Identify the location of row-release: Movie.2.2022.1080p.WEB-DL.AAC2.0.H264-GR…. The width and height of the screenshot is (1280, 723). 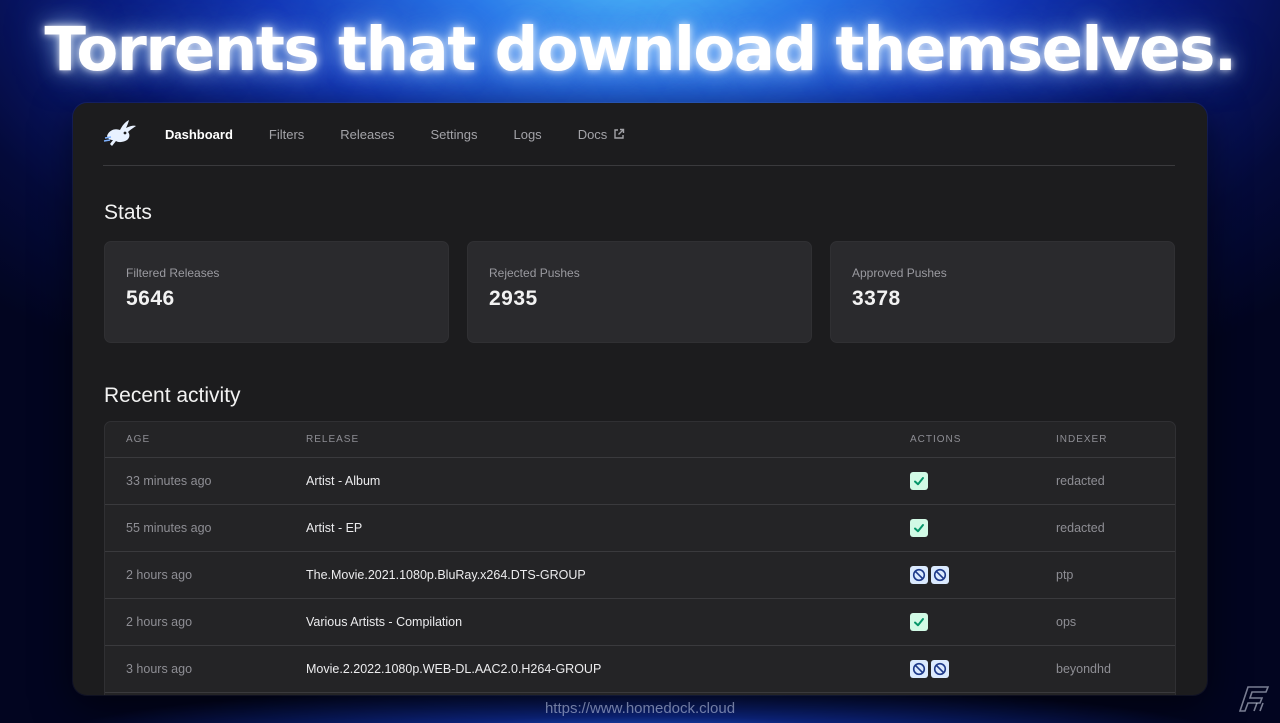
(454, 669).